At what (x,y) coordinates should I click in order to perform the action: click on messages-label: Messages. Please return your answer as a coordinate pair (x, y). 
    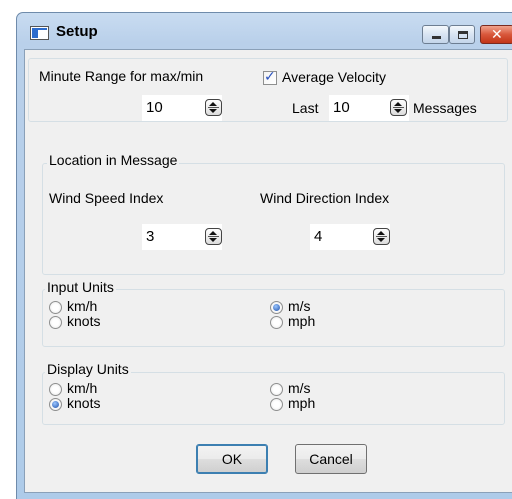
    Looking at the image, I should click on (445, 108).